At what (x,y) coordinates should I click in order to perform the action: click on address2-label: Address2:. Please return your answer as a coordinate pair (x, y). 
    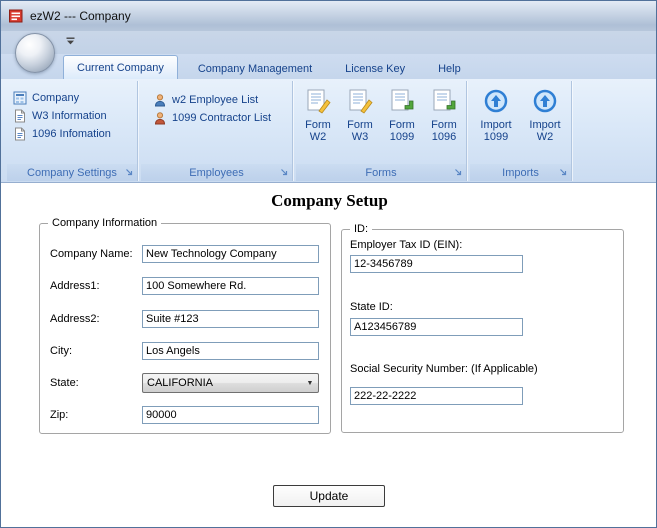
    Looking at the image, I should click on (75, 319).